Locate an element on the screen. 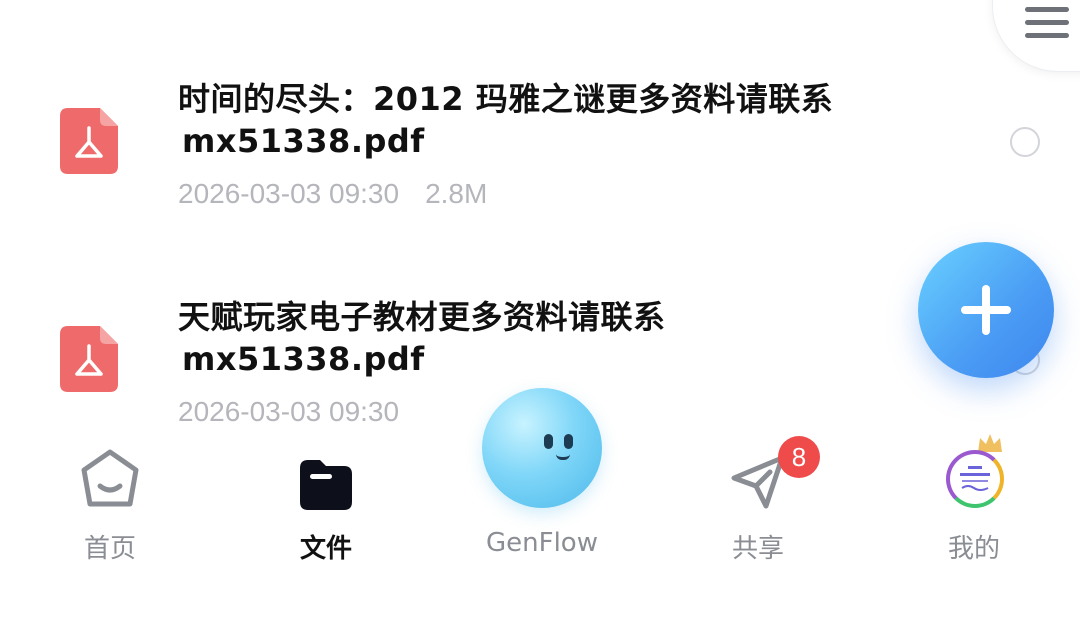 The width and height of the screenshot is (1080, 636). share-unread-badge: 8 is located at coordinates (799, 457).